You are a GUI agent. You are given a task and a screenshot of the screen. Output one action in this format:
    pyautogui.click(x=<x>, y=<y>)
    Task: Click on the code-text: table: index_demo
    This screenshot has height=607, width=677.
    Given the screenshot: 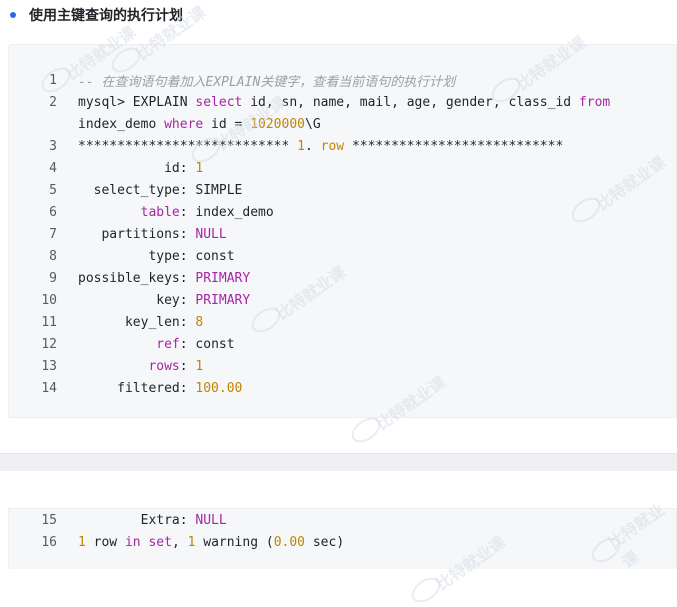 What is the action you would take?
    pyautogui.click(x=176, y=212)
    